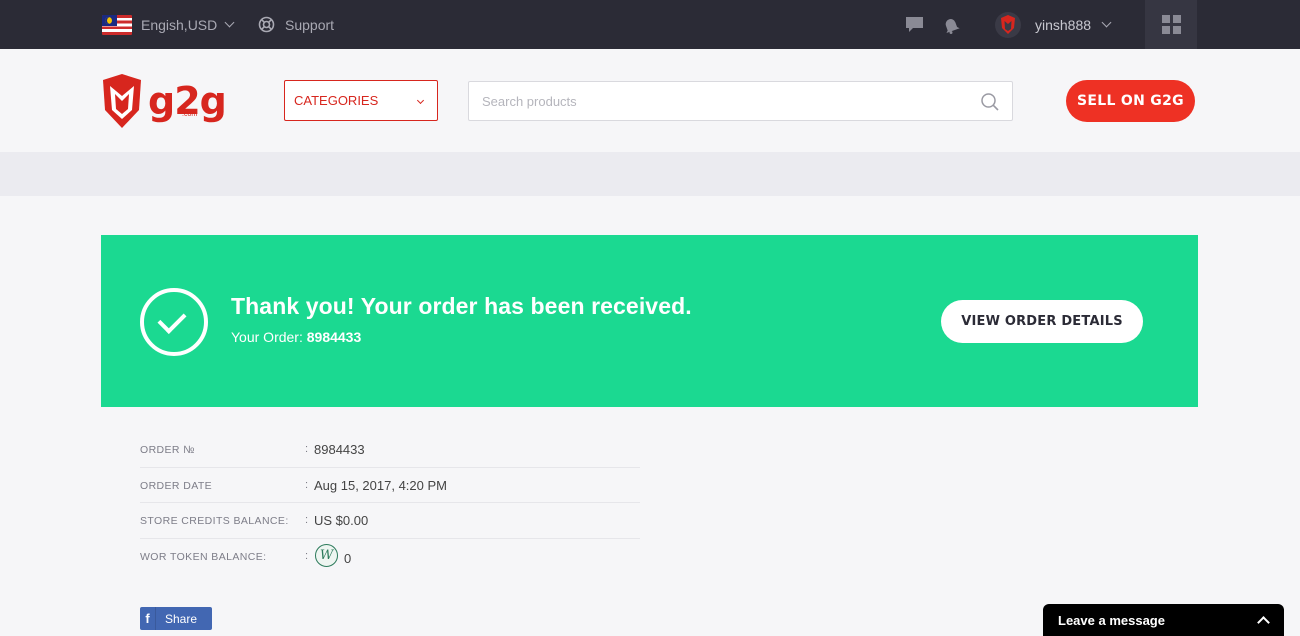  I want to click on messages-button, so click(914, 24).